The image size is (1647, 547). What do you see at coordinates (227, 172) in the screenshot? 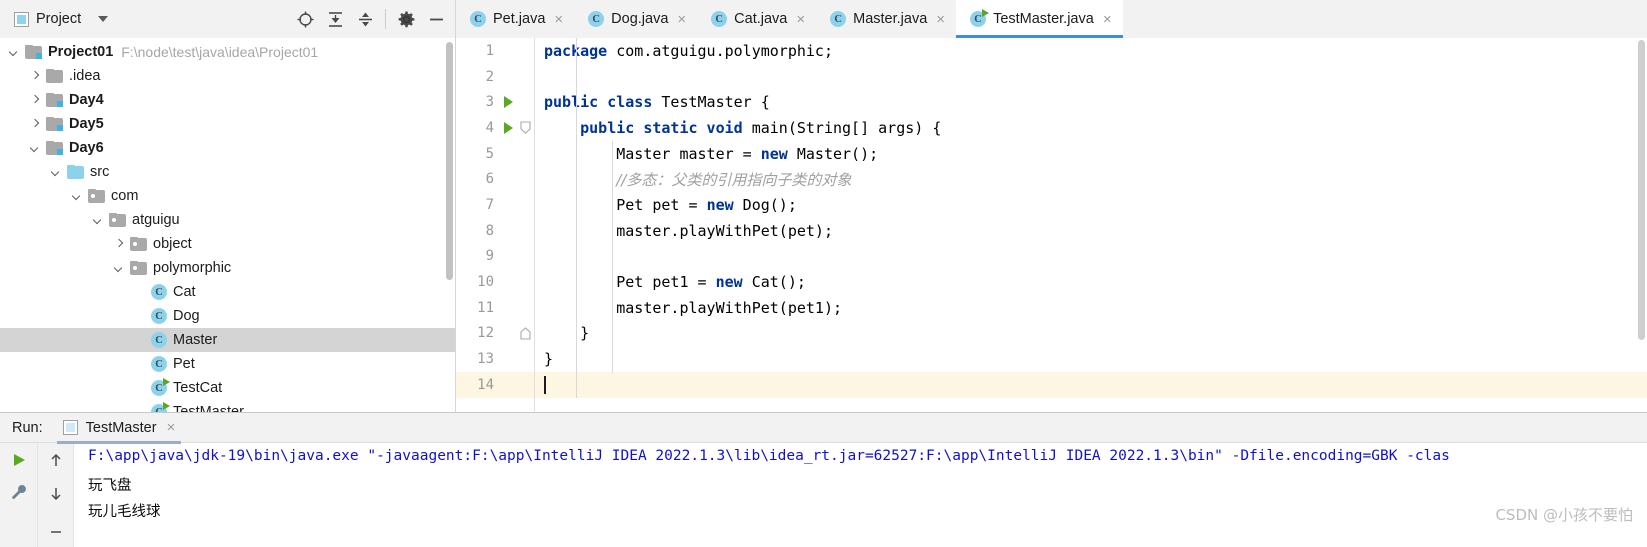
I see `tree-node-src: src` at bounding box center [227, 172].